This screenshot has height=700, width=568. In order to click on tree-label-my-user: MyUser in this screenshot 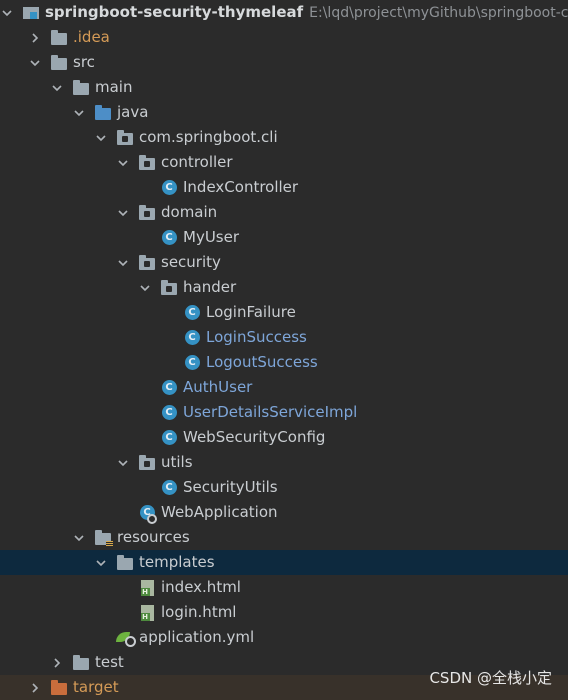, I will do `click(211, 237)`.